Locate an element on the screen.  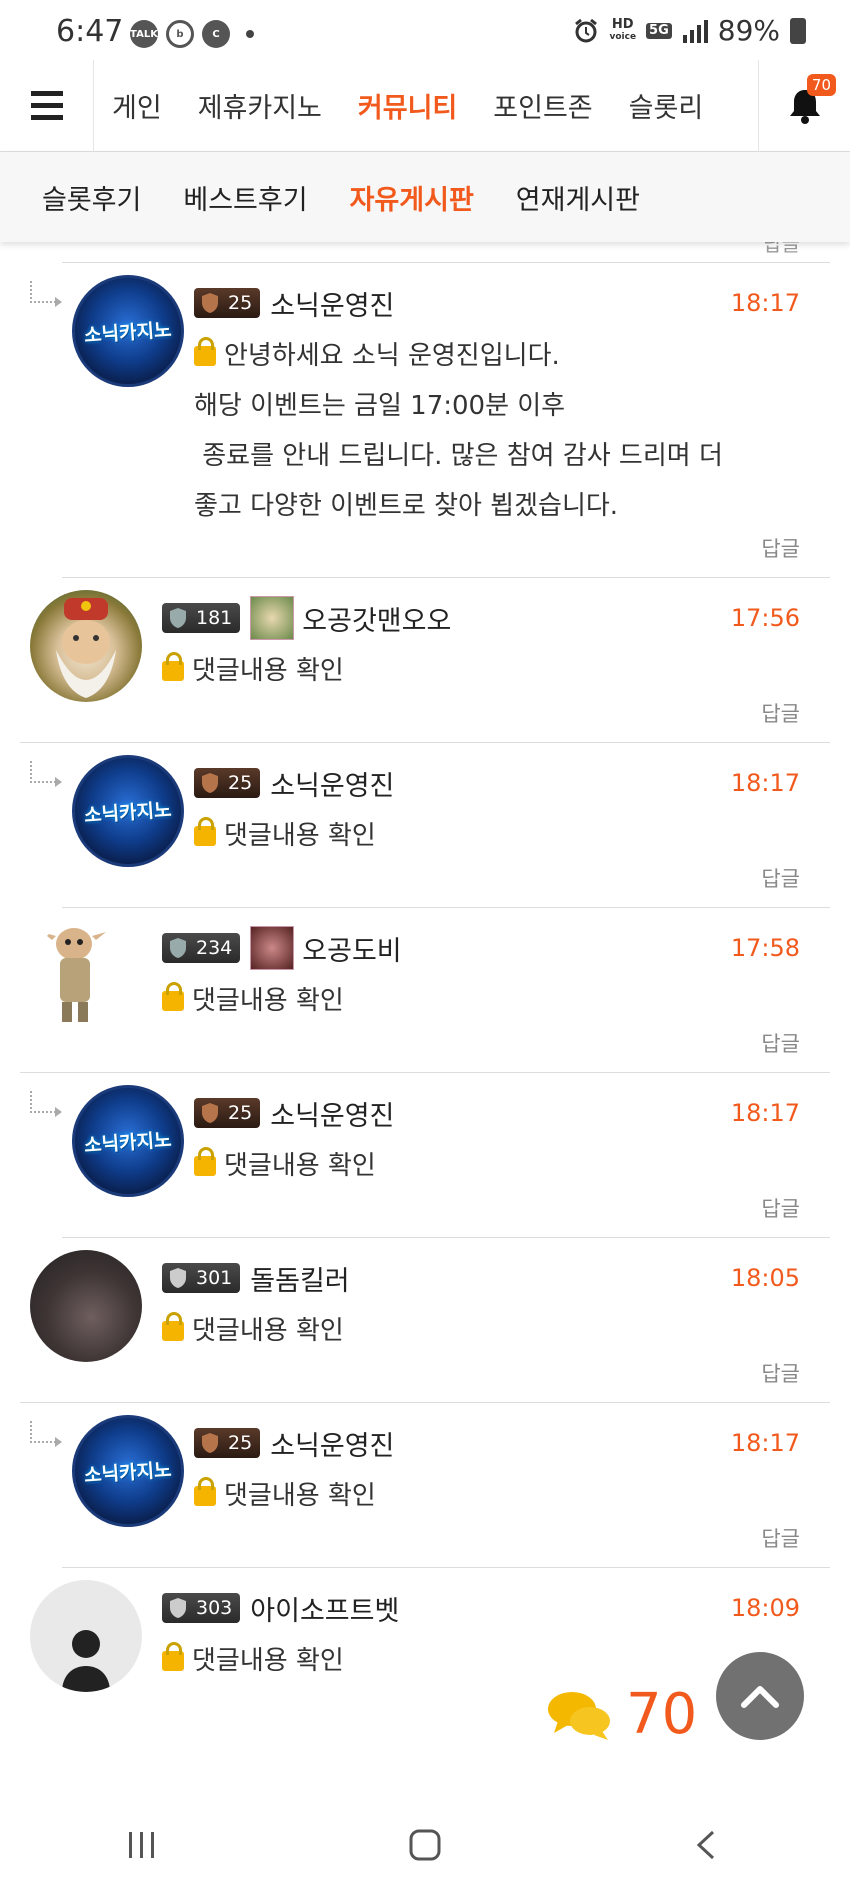
recent-apps-icon is located at coordinates (142, 1845).